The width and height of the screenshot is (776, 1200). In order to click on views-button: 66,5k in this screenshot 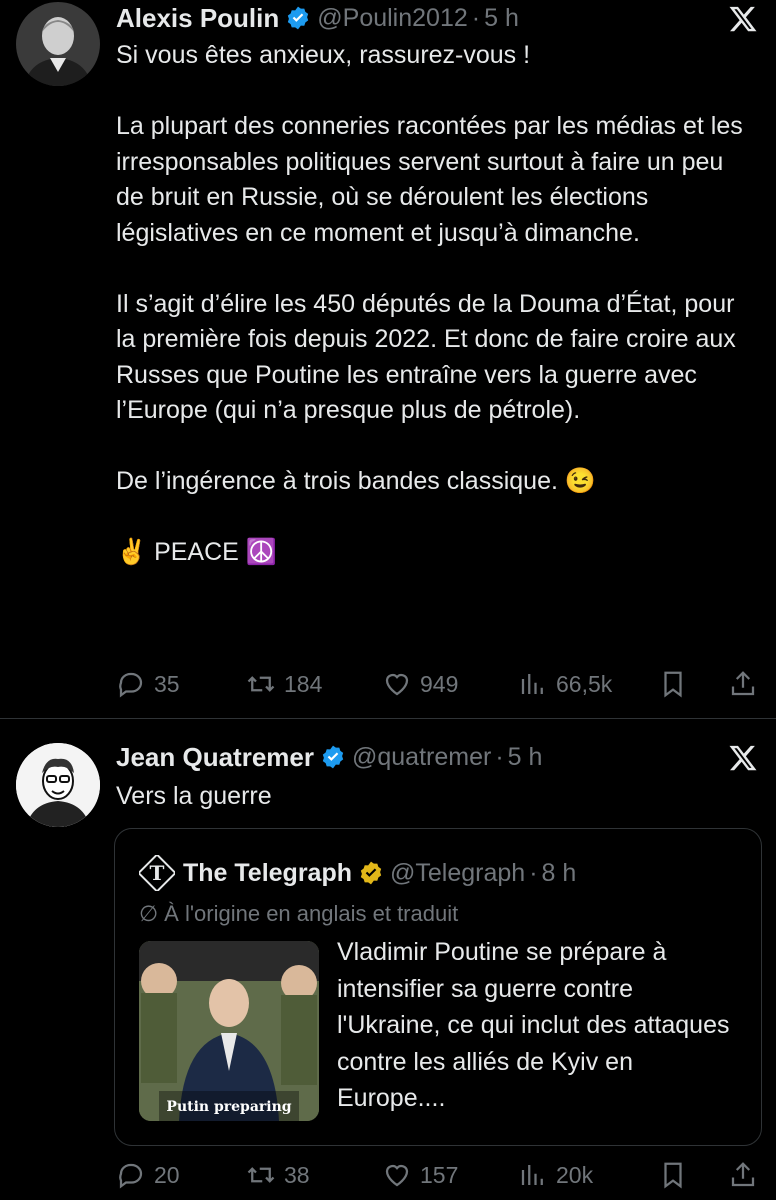, I will do `click(565, 684)`.